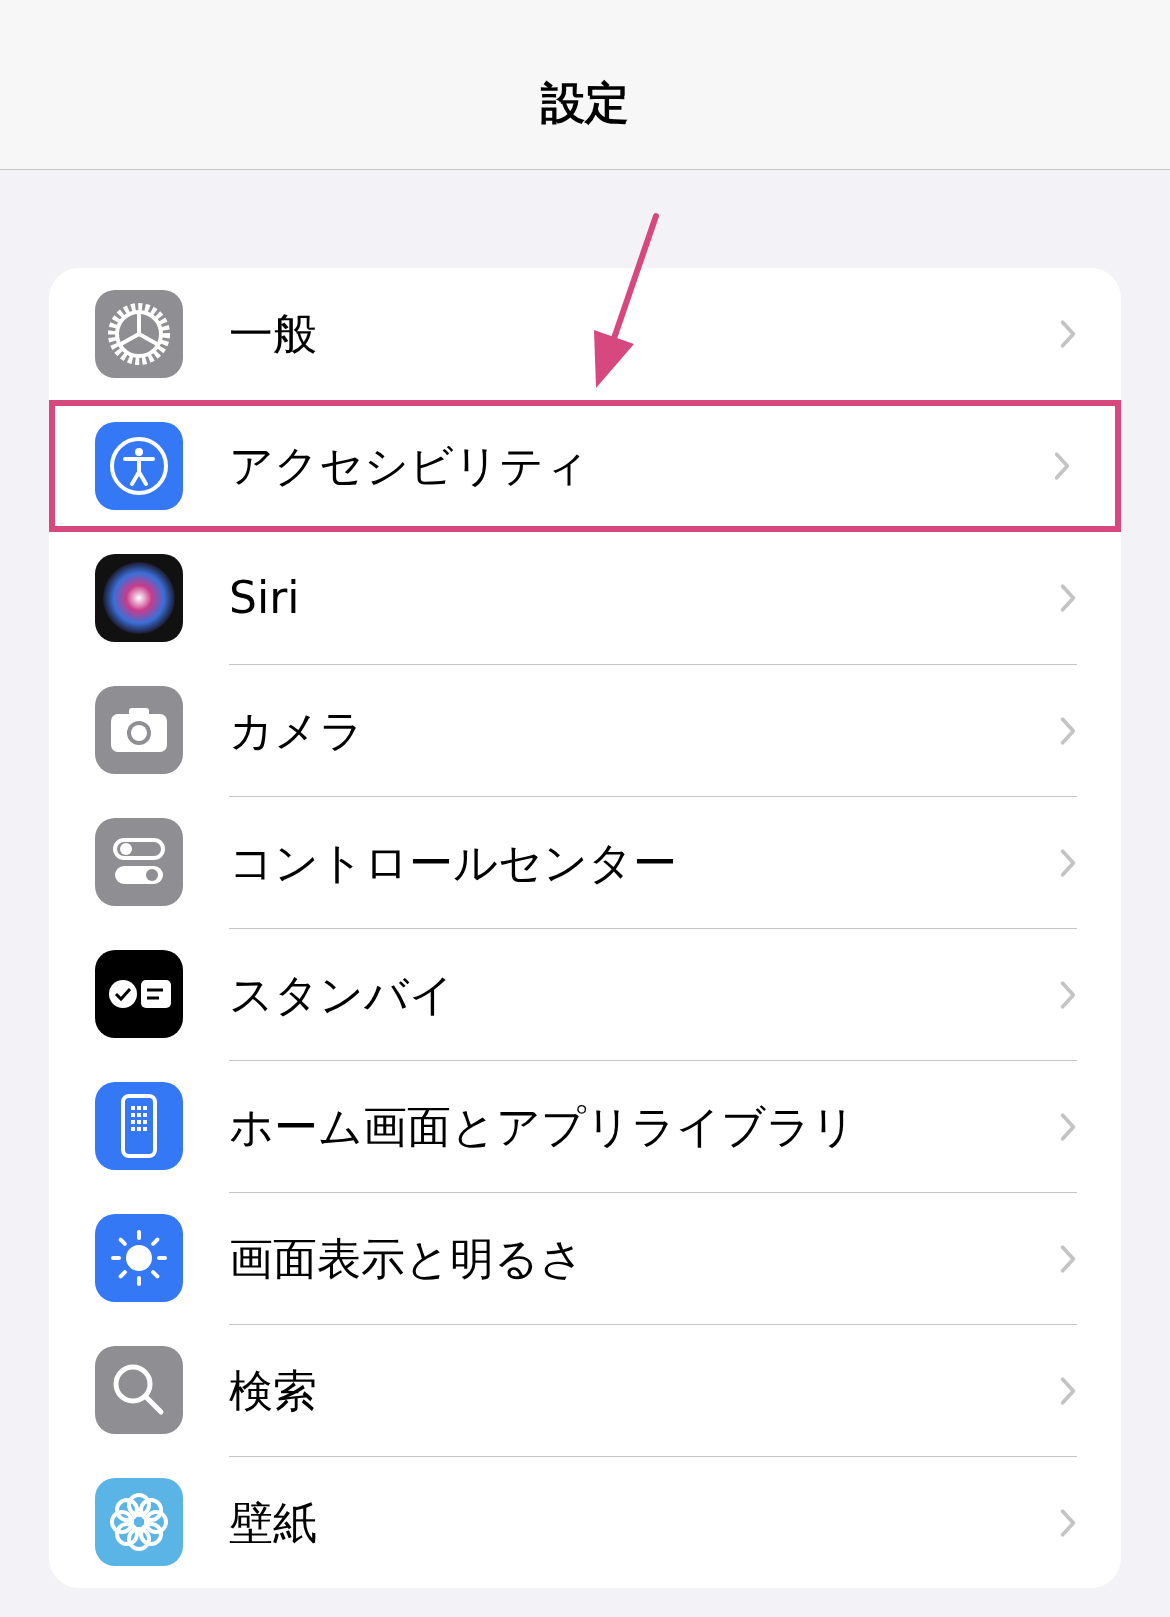 Image resolution: width=1170 pixels, height=1617 pixels. What do you see at coordinates (139, 1522) in the screenshot?
I see `flower-icon` at bounding box center [139, 1522].